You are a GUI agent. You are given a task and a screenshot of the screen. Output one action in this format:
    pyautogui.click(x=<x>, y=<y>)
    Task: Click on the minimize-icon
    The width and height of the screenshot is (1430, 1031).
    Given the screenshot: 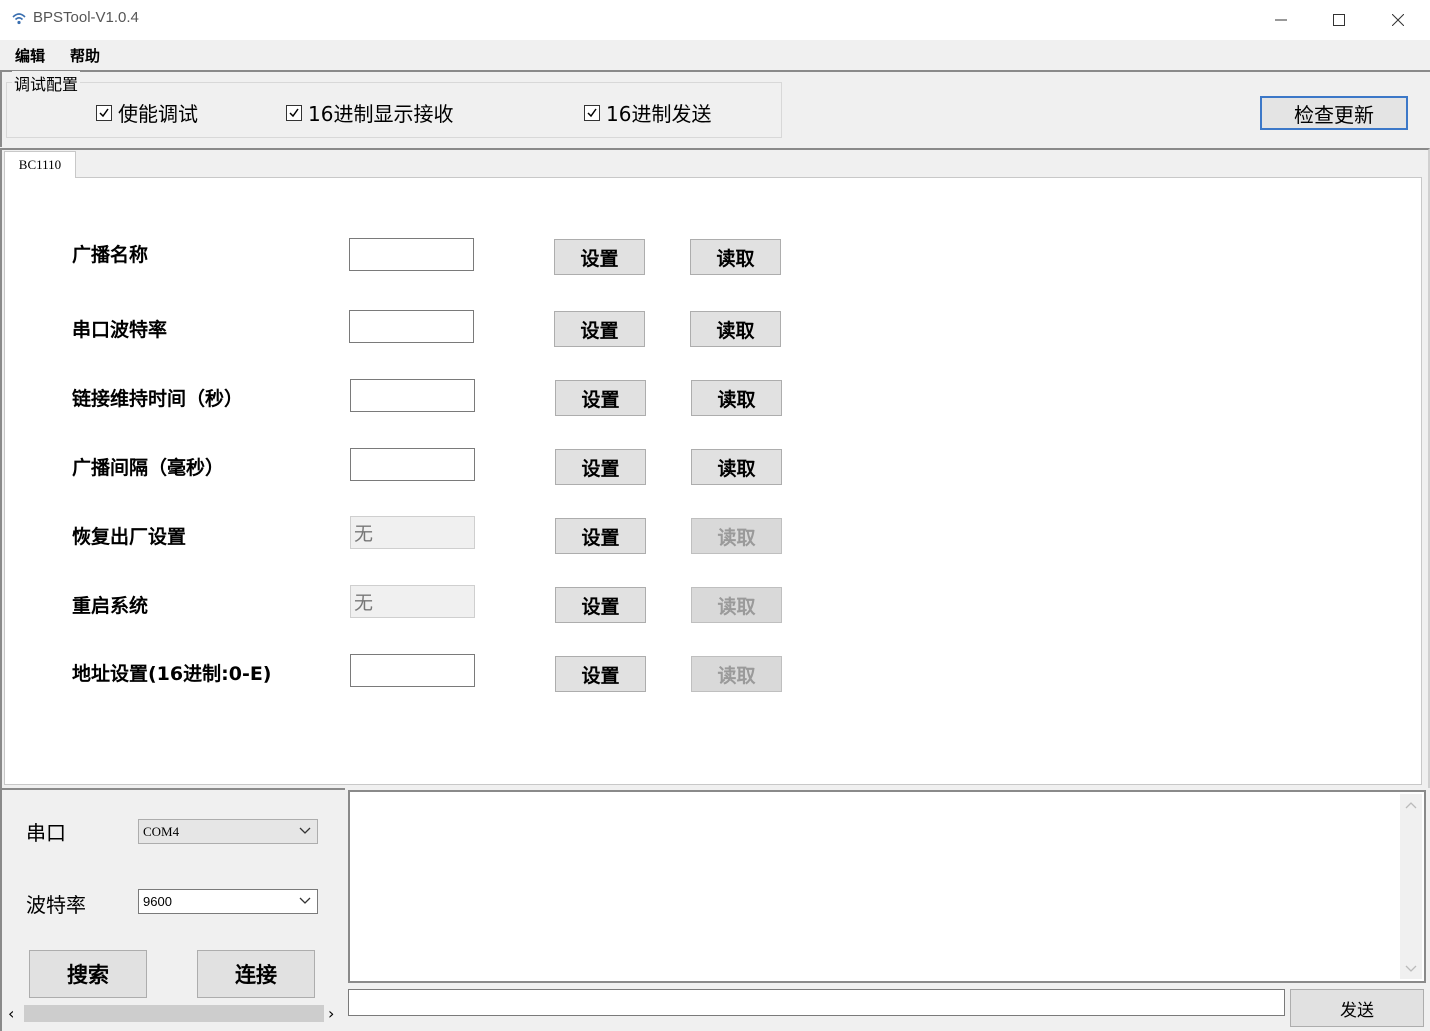 What is the action you would take?
    pyautogui.click(x=1281, y=20)
    